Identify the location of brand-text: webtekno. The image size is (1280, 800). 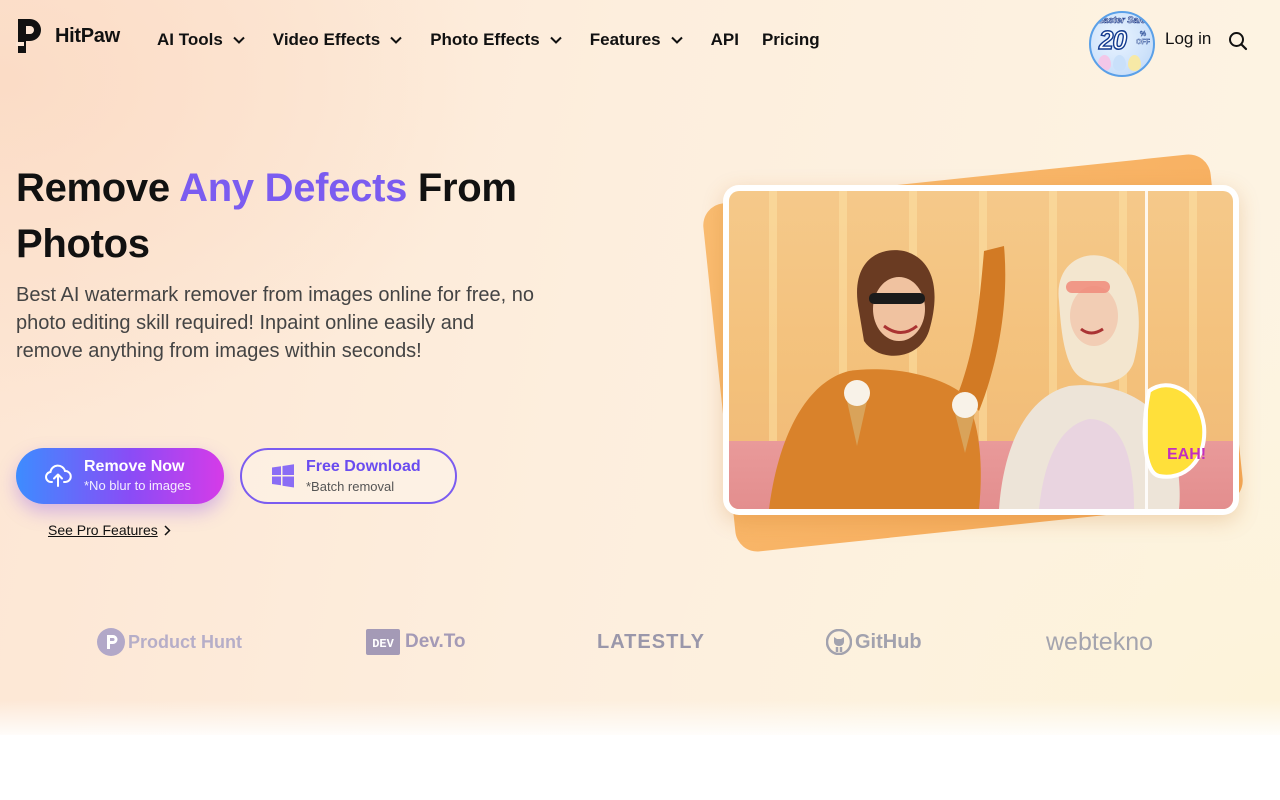
(1100, 641).